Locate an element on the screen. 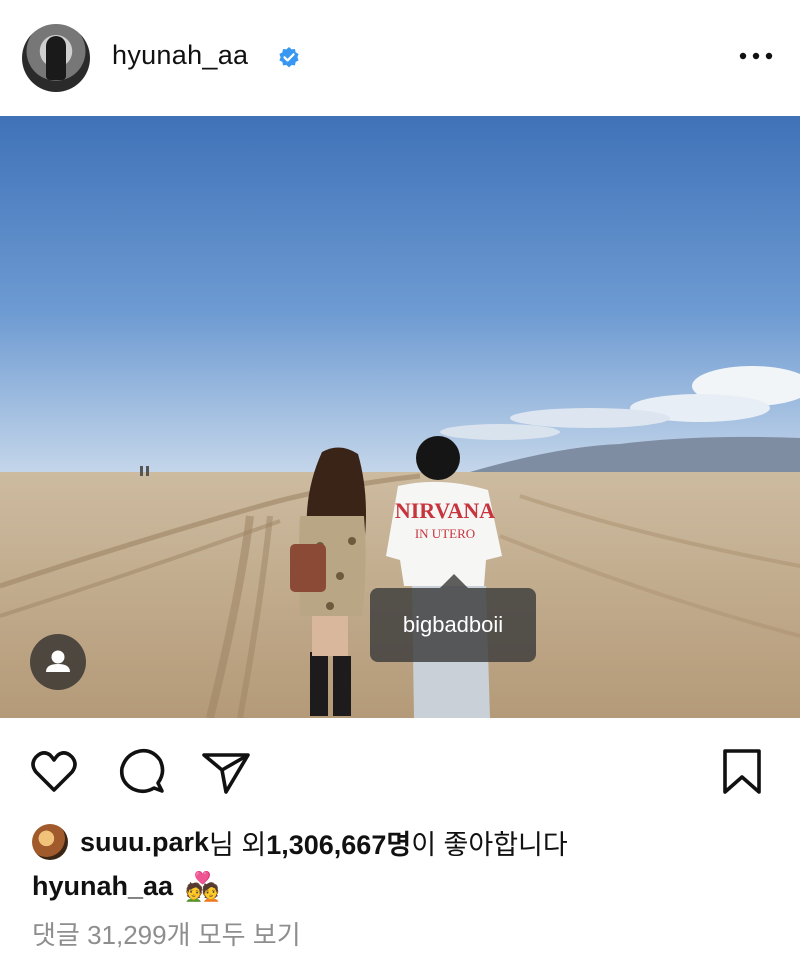 Image resolution: width=800 pixels, height=961 pixels. likes-count: 1,306,667명 is located at coordinates (338, 842).